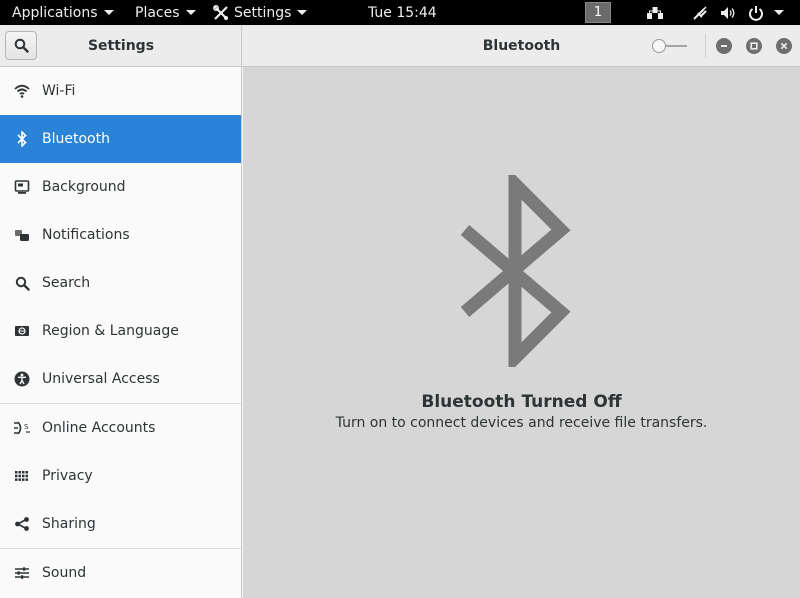 The width and height of the screenshot is (800, 598). Describe the element at coordinates (59, 91) in the screenshot. I see `sidebar-item-label: Wi-Fi` at that location.